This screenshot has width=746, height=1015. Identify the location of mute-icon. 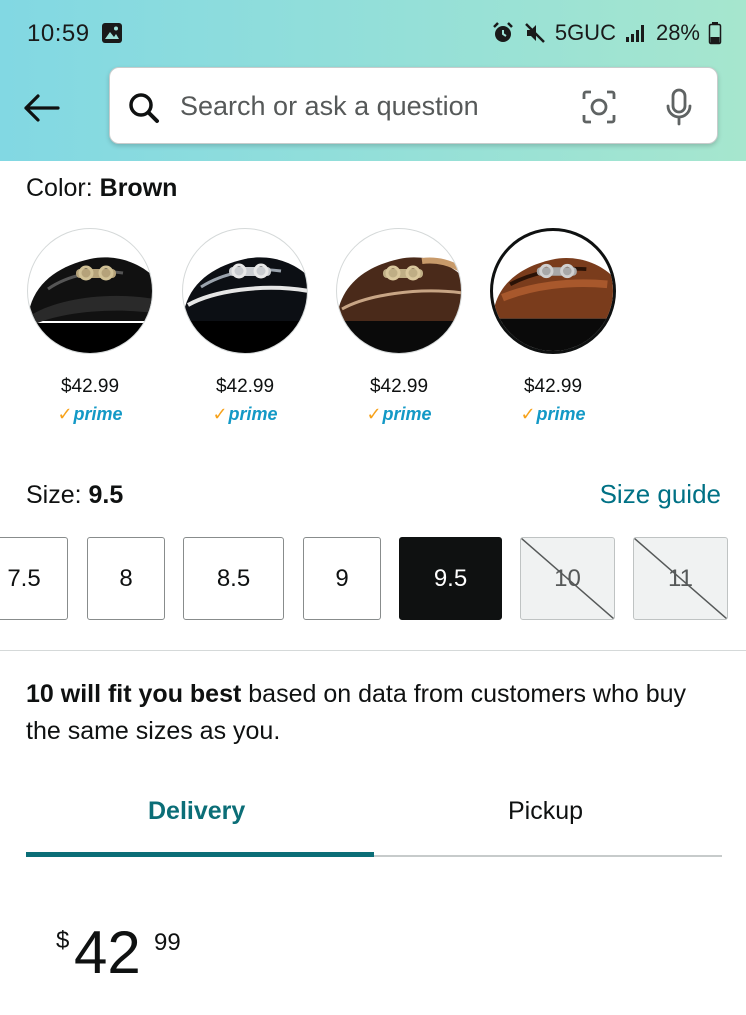
(534, 33).